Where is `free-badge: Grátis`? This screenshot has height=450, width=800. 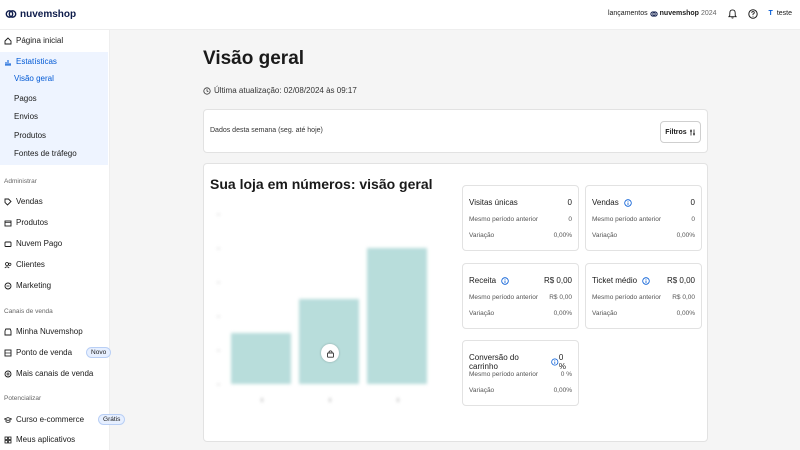 free-badge: Grátis is located at coordinates (112, 419).